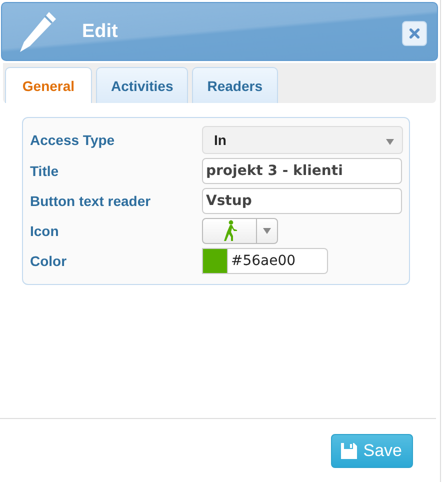  I want to click on field-label: Access Type, so click(73, 140).